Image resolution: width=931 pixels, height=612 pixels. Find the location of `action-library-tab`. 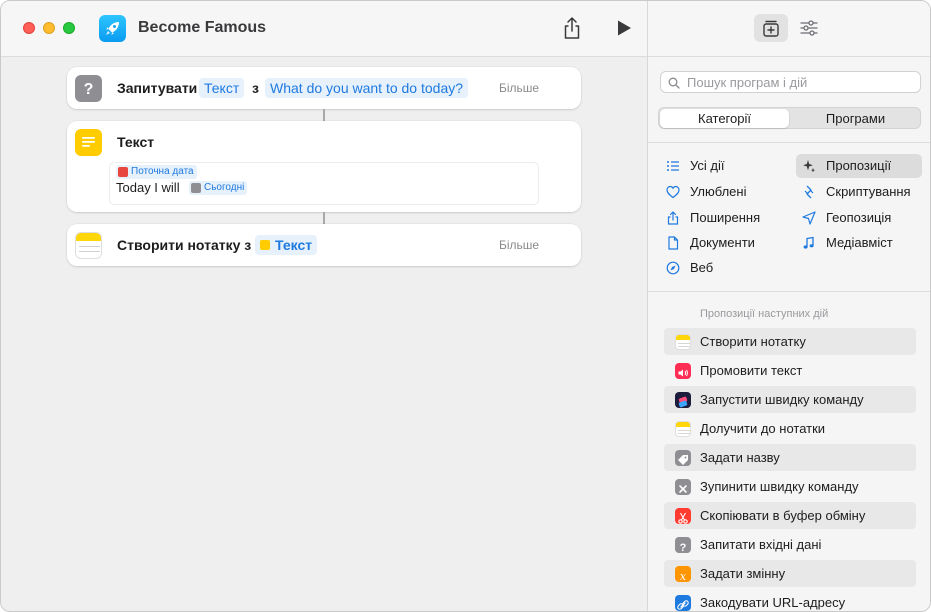

action-library-tab is located at coordinates (771, 28).